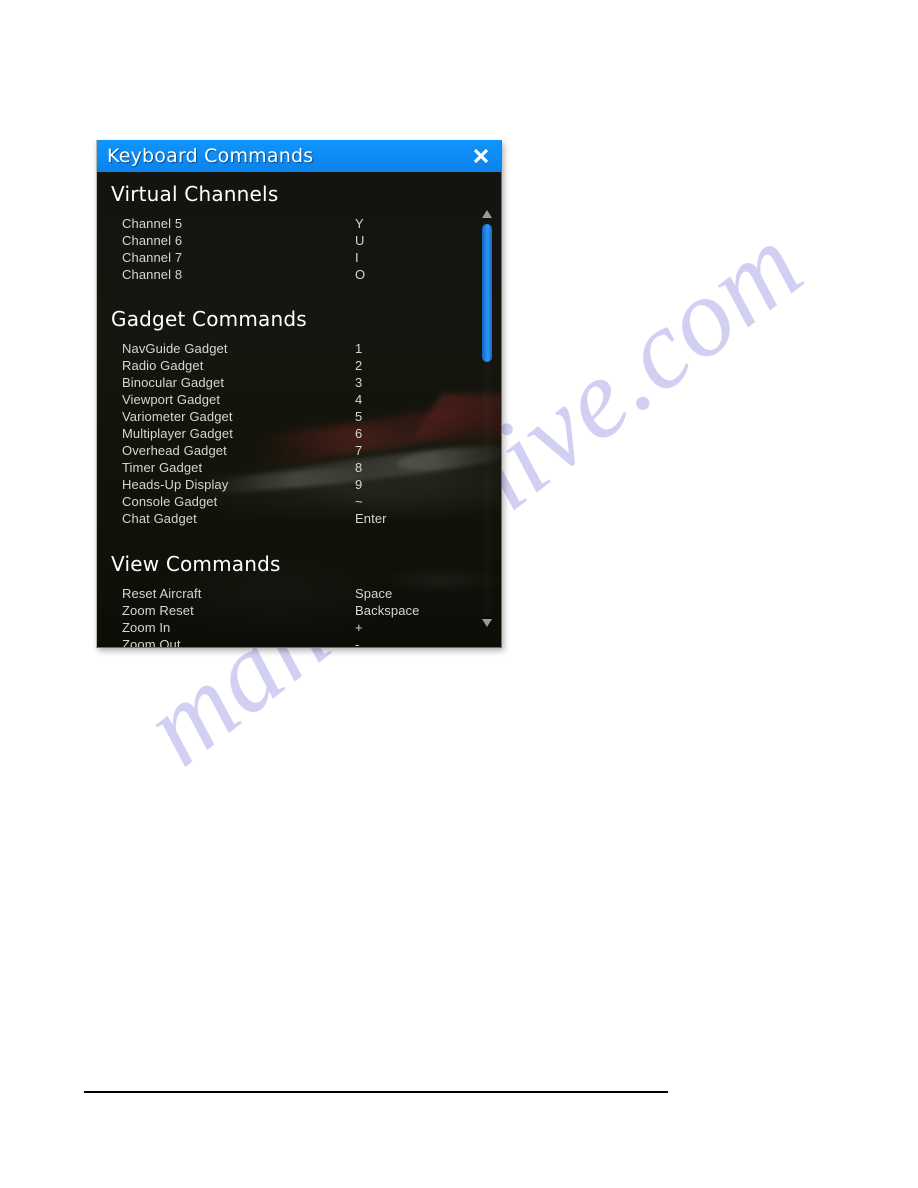 The image size is (918, 1188). What do you see at coordinates (359, 348) in the screenshot?
I see `command-key: 1` at bounding box center [359, 348].